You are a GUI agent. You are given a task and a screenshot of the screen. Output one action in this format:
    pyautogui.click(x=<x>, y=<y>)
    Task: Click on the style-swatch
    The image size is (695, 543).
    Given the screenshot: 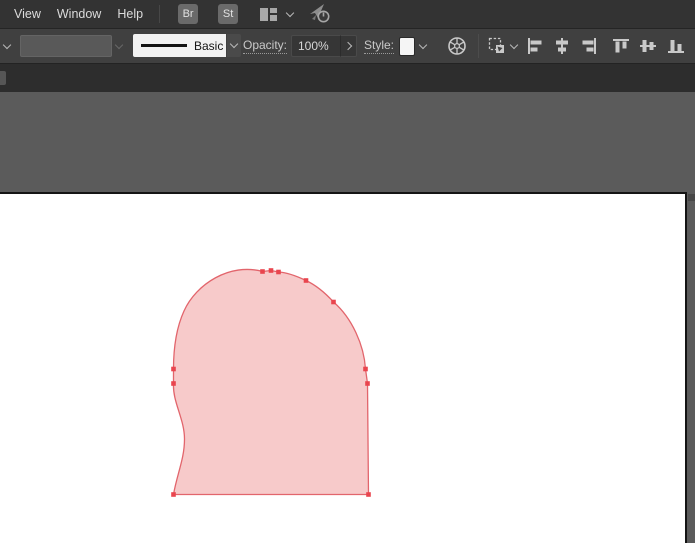 What is the action you would take?
    pyautogui.click(x=407, y=46)
    